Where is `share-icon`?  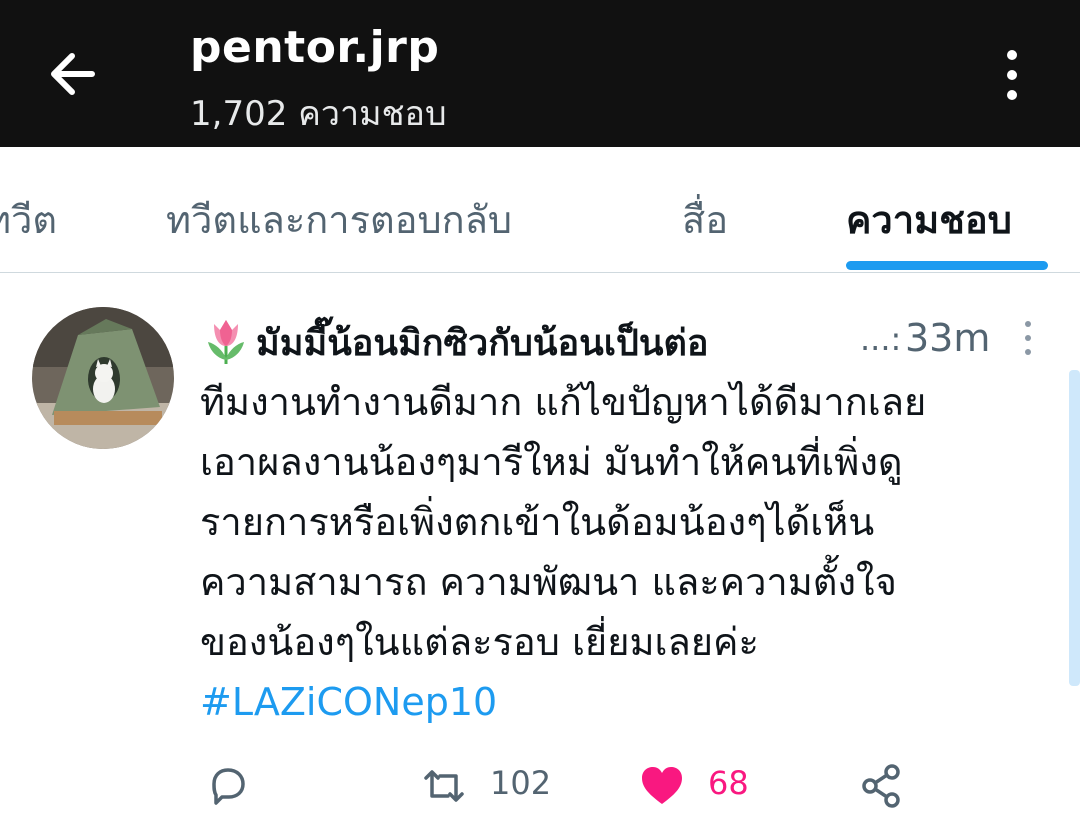
share-icon is located at coordinates (881, 786).